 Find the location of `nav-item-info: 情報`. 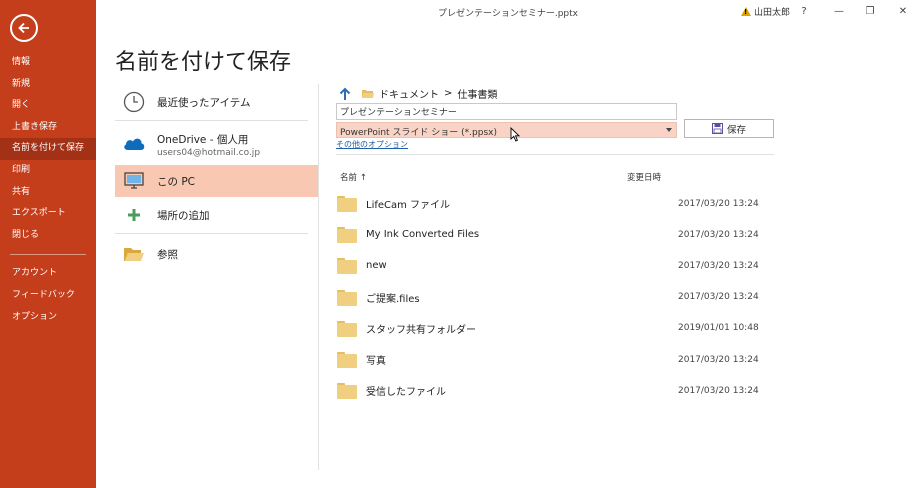

nav-item-info: 情報 is located at coordinates (48, 63).